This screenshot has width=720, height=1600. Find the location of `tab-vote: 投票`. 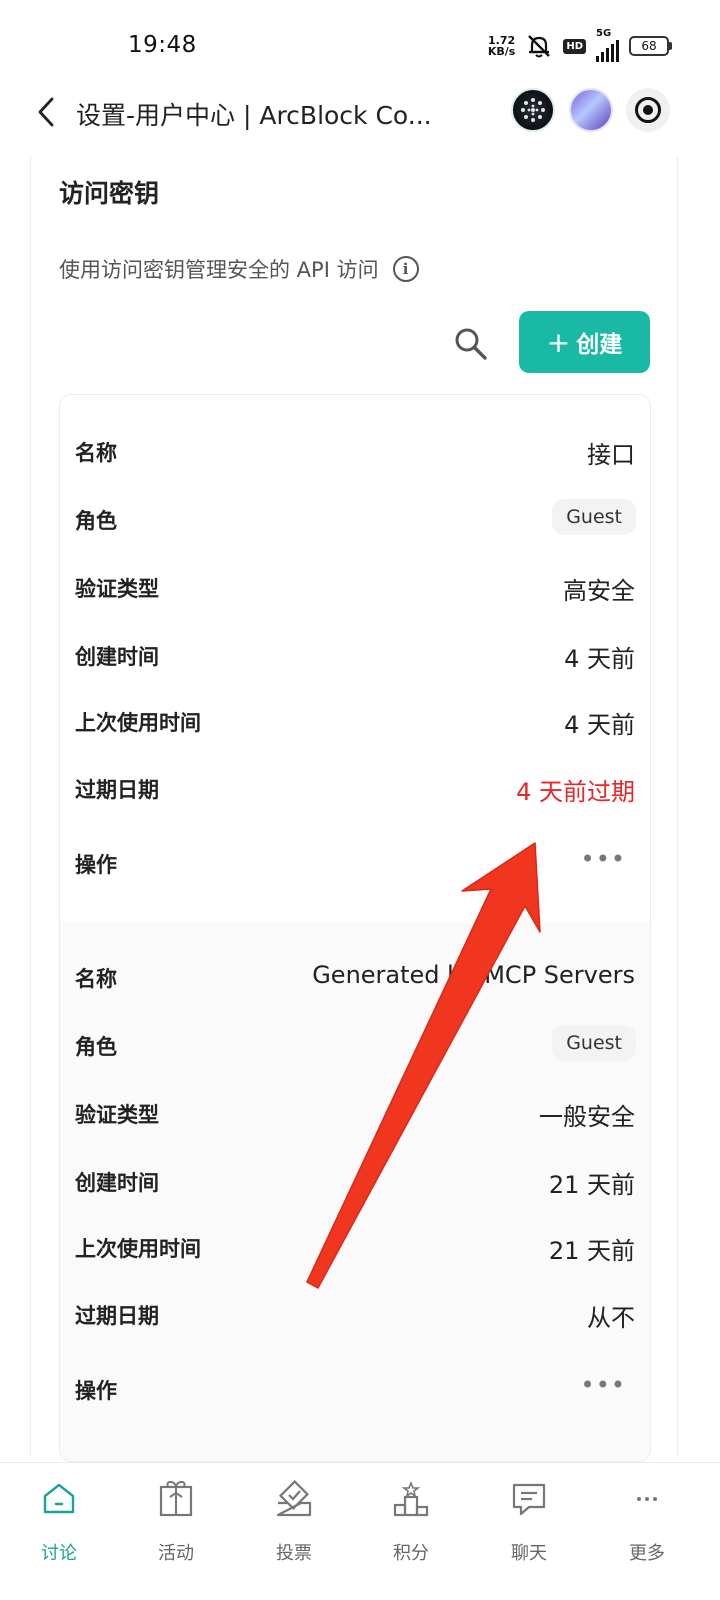

tab-vote: 投票 is located at coordinates (294, 1534).